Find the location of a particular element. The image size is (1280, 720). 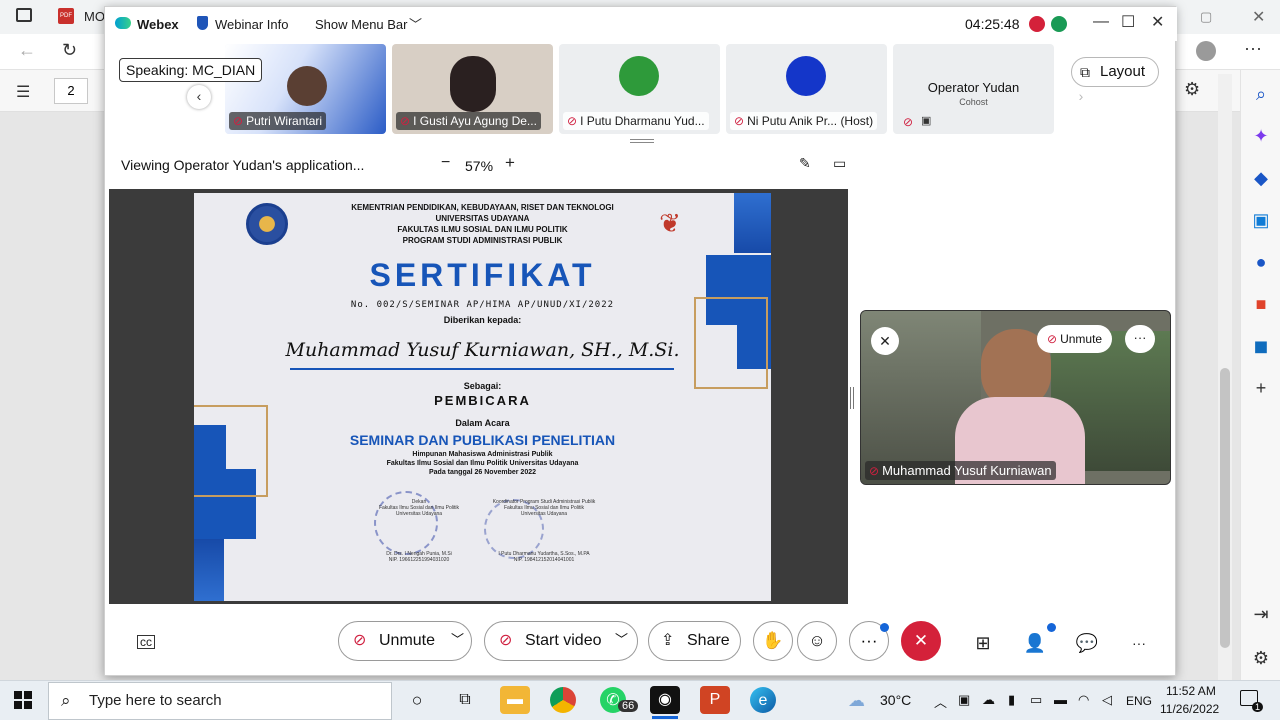

tab-actions-icon is located at coordinates (24, 15).